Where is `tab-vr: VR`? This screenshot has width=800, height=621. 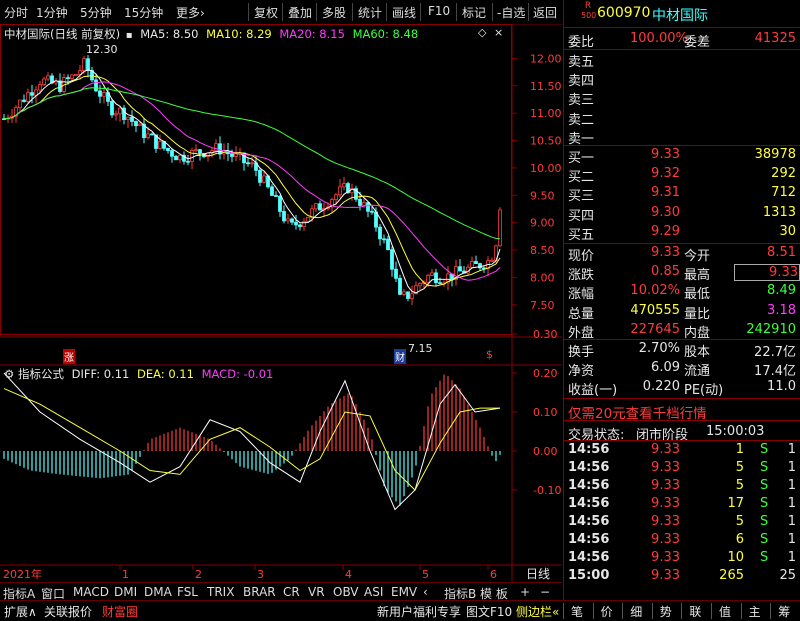
tab-vr: VR is located at coordinates (316, 592).